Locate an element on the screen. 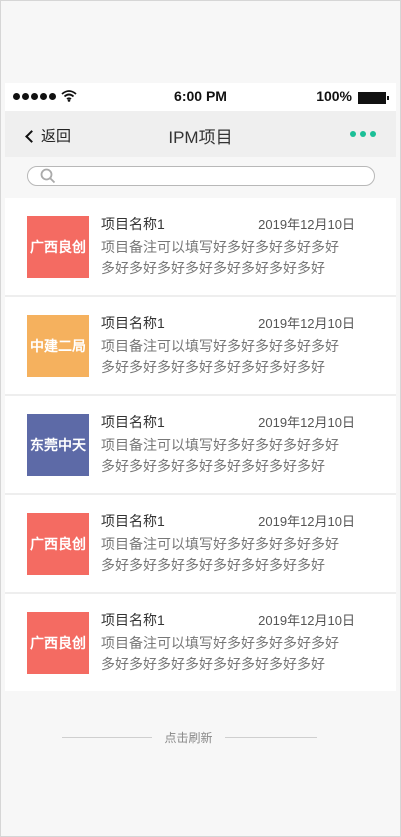 The width and height of the screenshot is (401, 837). status-bar: 6:00 PM 100% is located at coordinates (200, 97).